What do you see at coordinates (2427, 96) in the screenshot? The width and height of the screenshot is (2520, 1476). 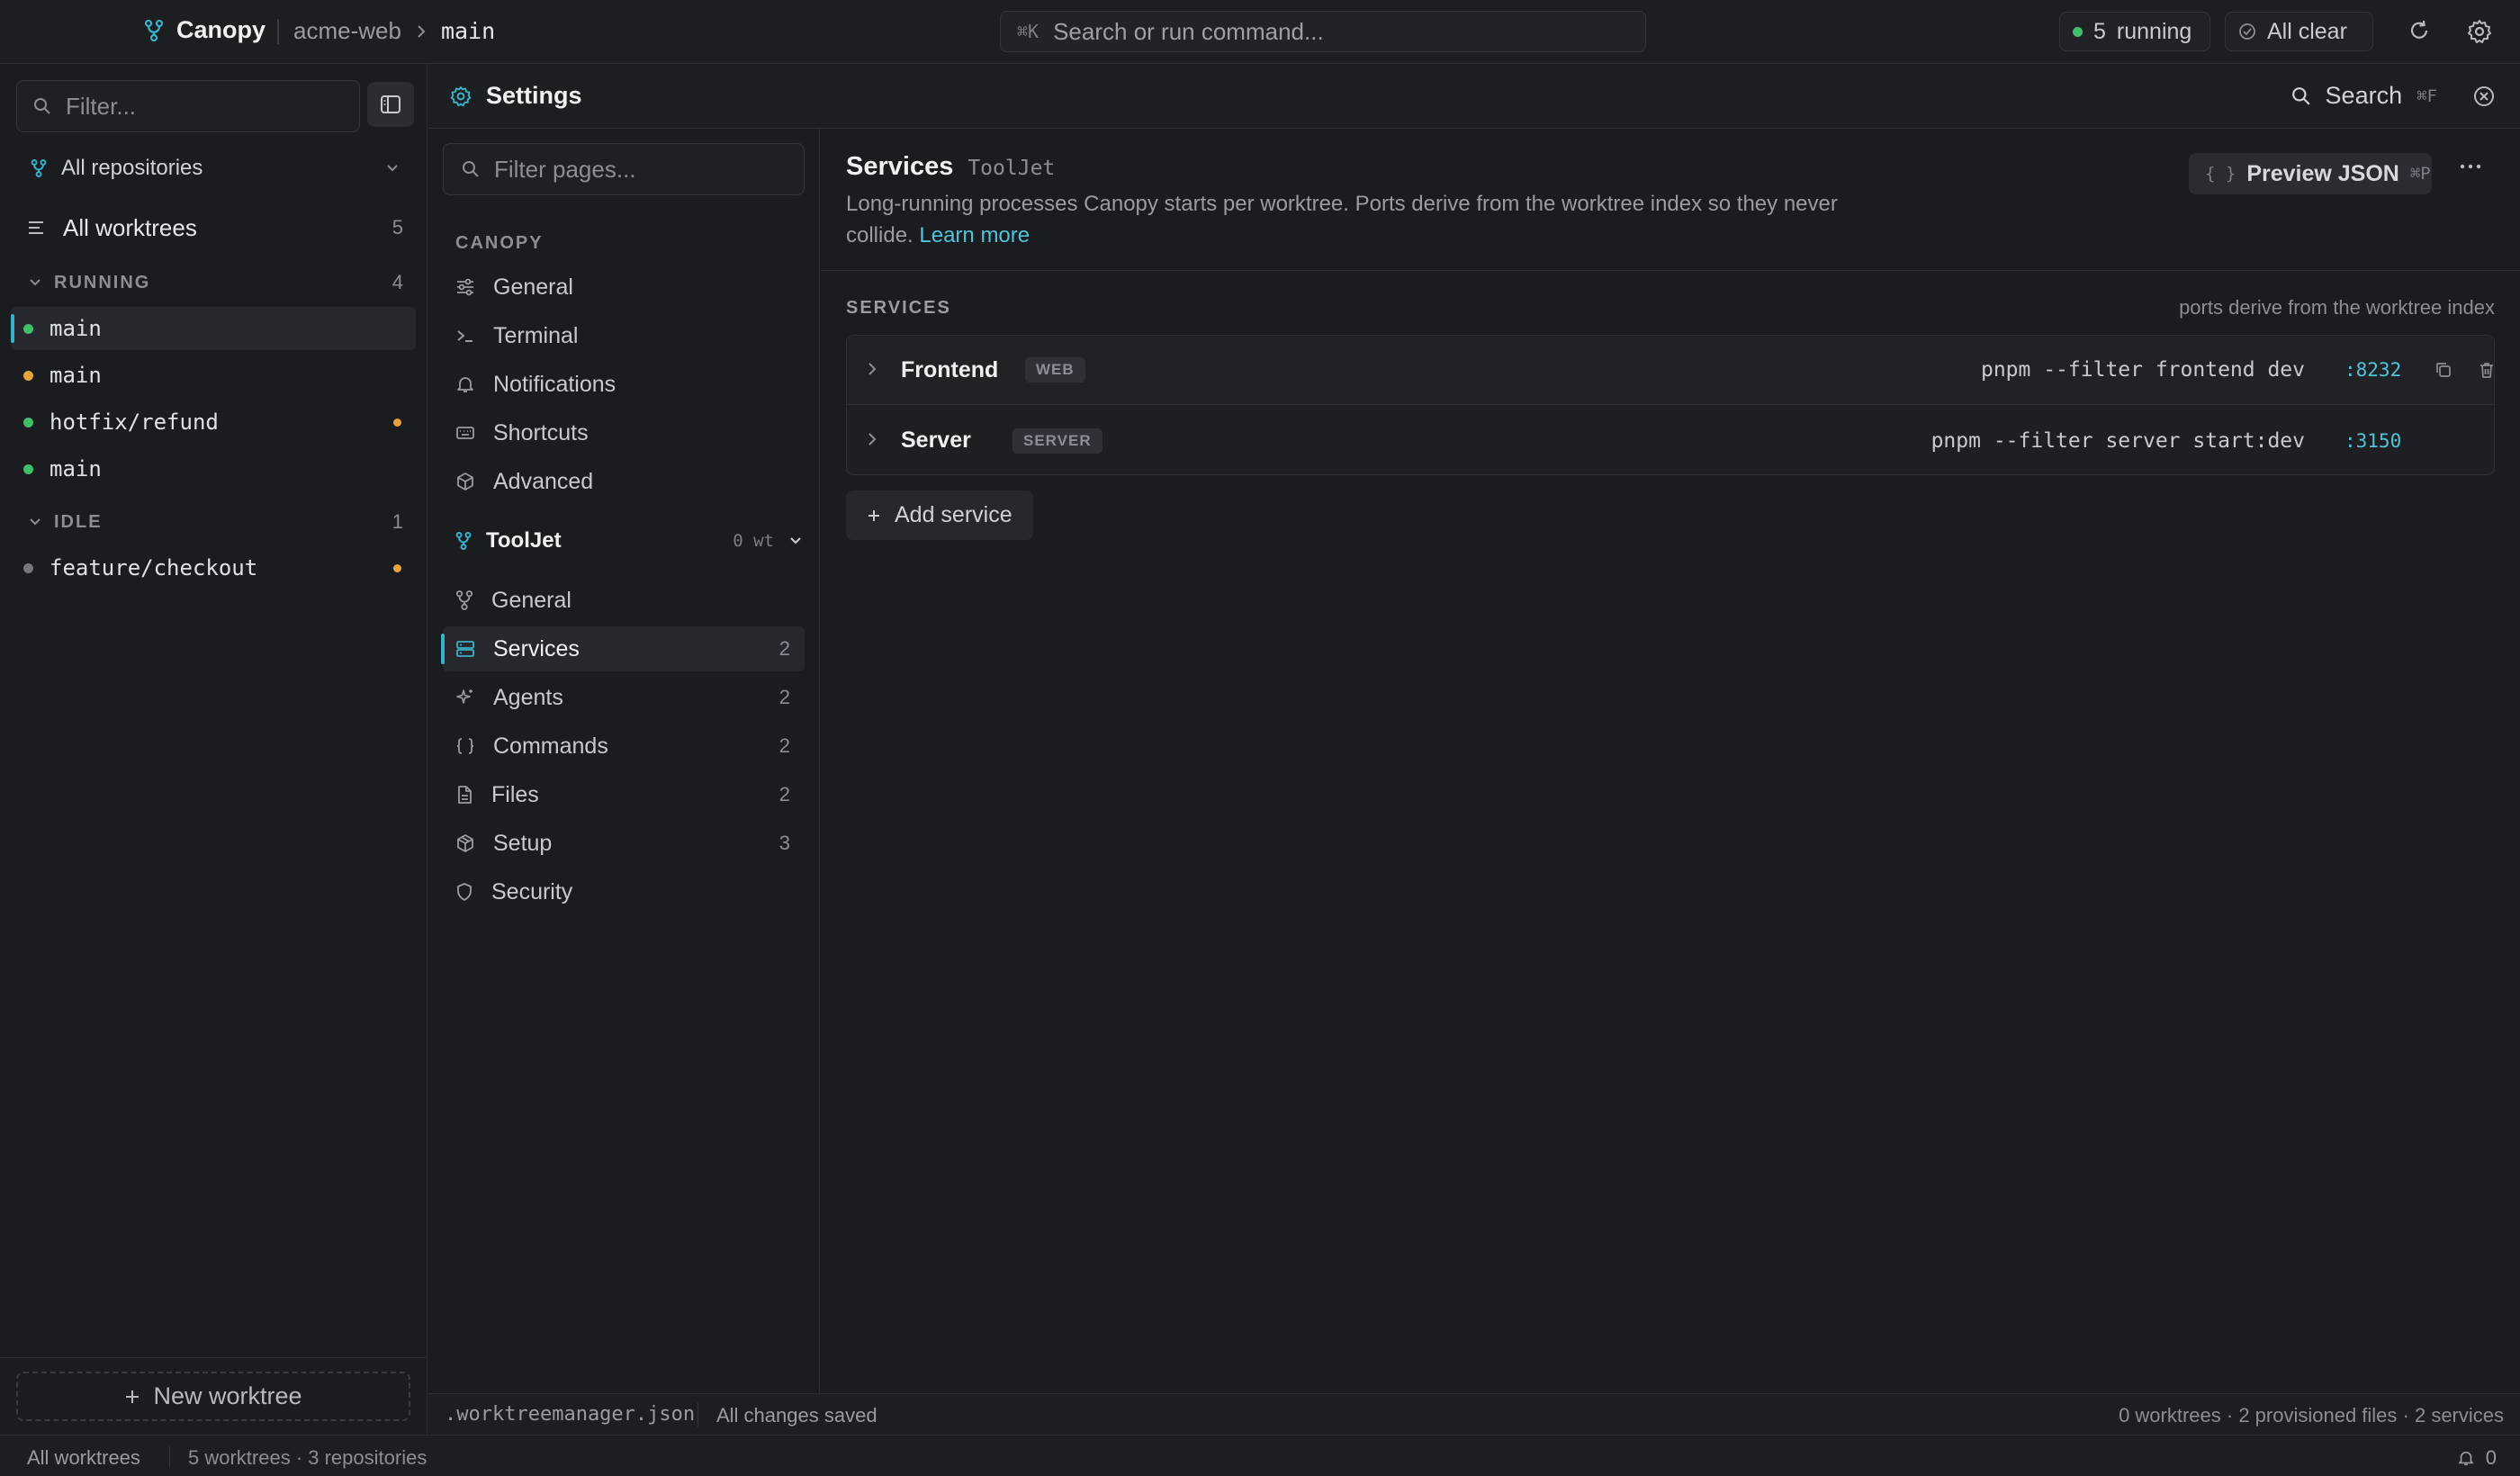 I see `settings-search-shortcut: ⌘F` at bounding box center [2427, 96].